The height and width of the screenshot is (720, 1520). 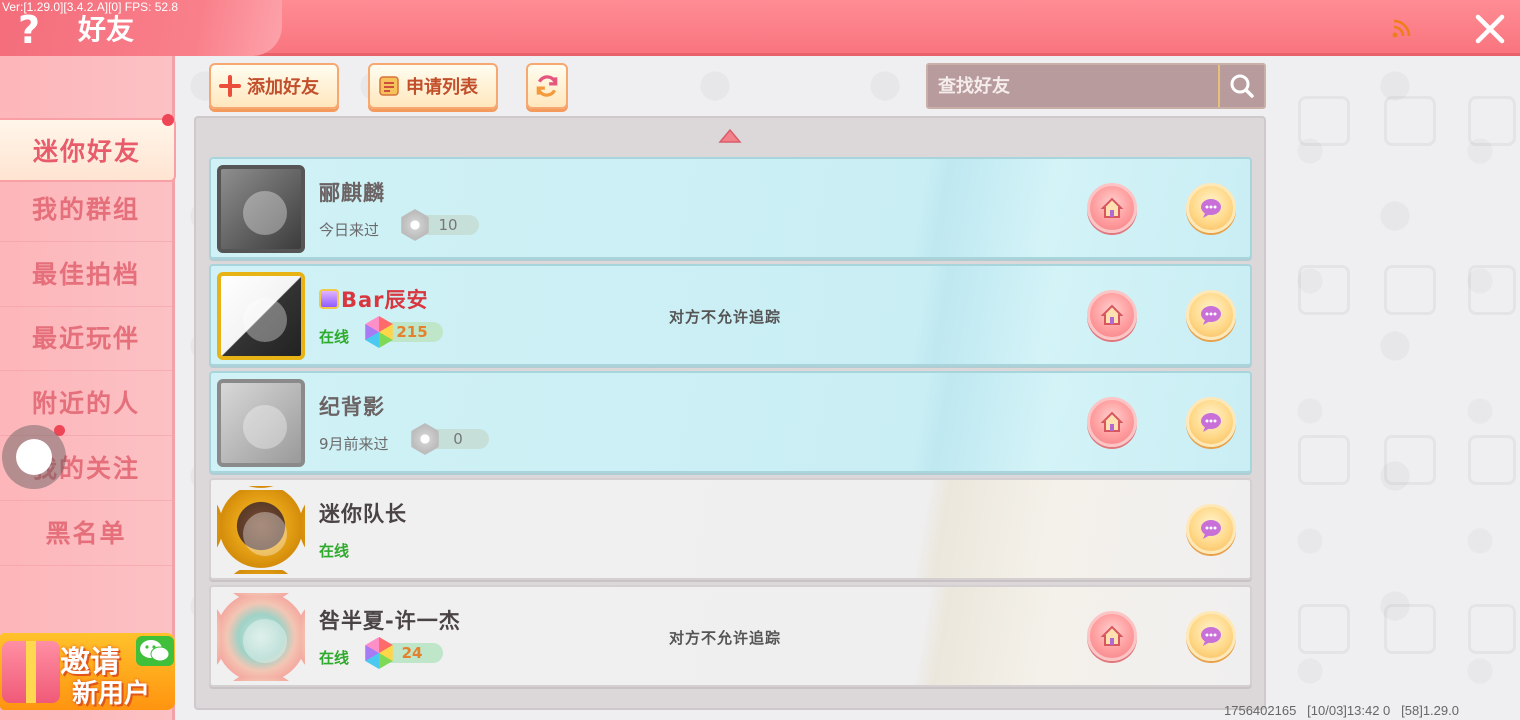 I want to click on sidebar-item-my-groups: 我的群组, so click(x=86, y=210).